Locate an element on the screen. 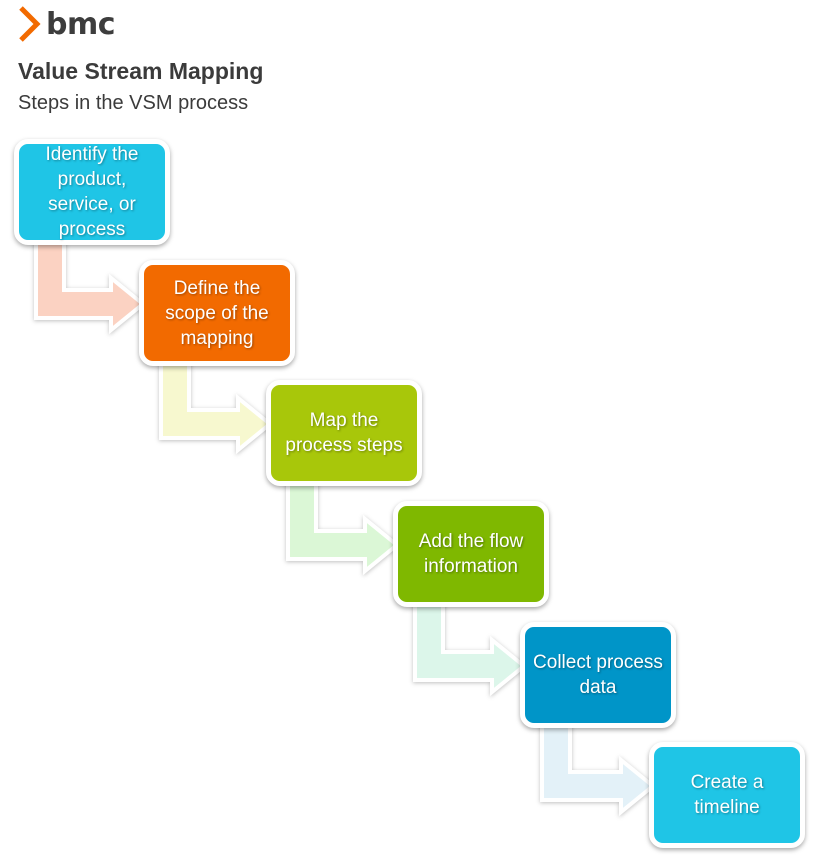  step-box-2: Define the scope of the mapping is located at coordinates (217, 313).